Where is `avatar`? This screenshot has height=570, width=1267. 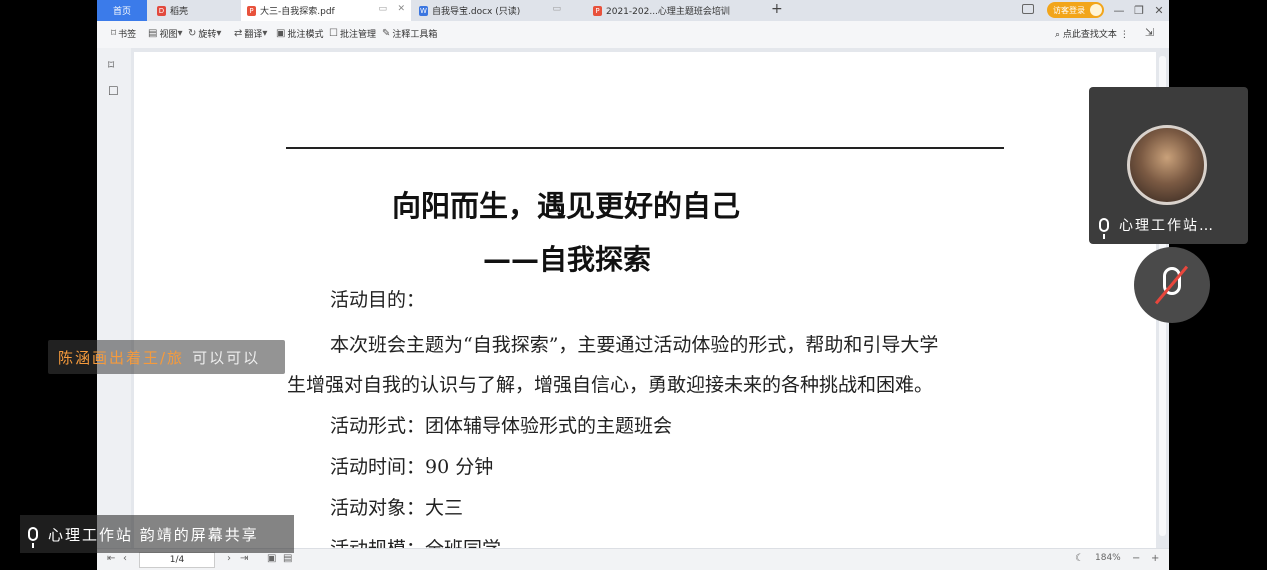 avatar is located at coordinates (1167, 165).